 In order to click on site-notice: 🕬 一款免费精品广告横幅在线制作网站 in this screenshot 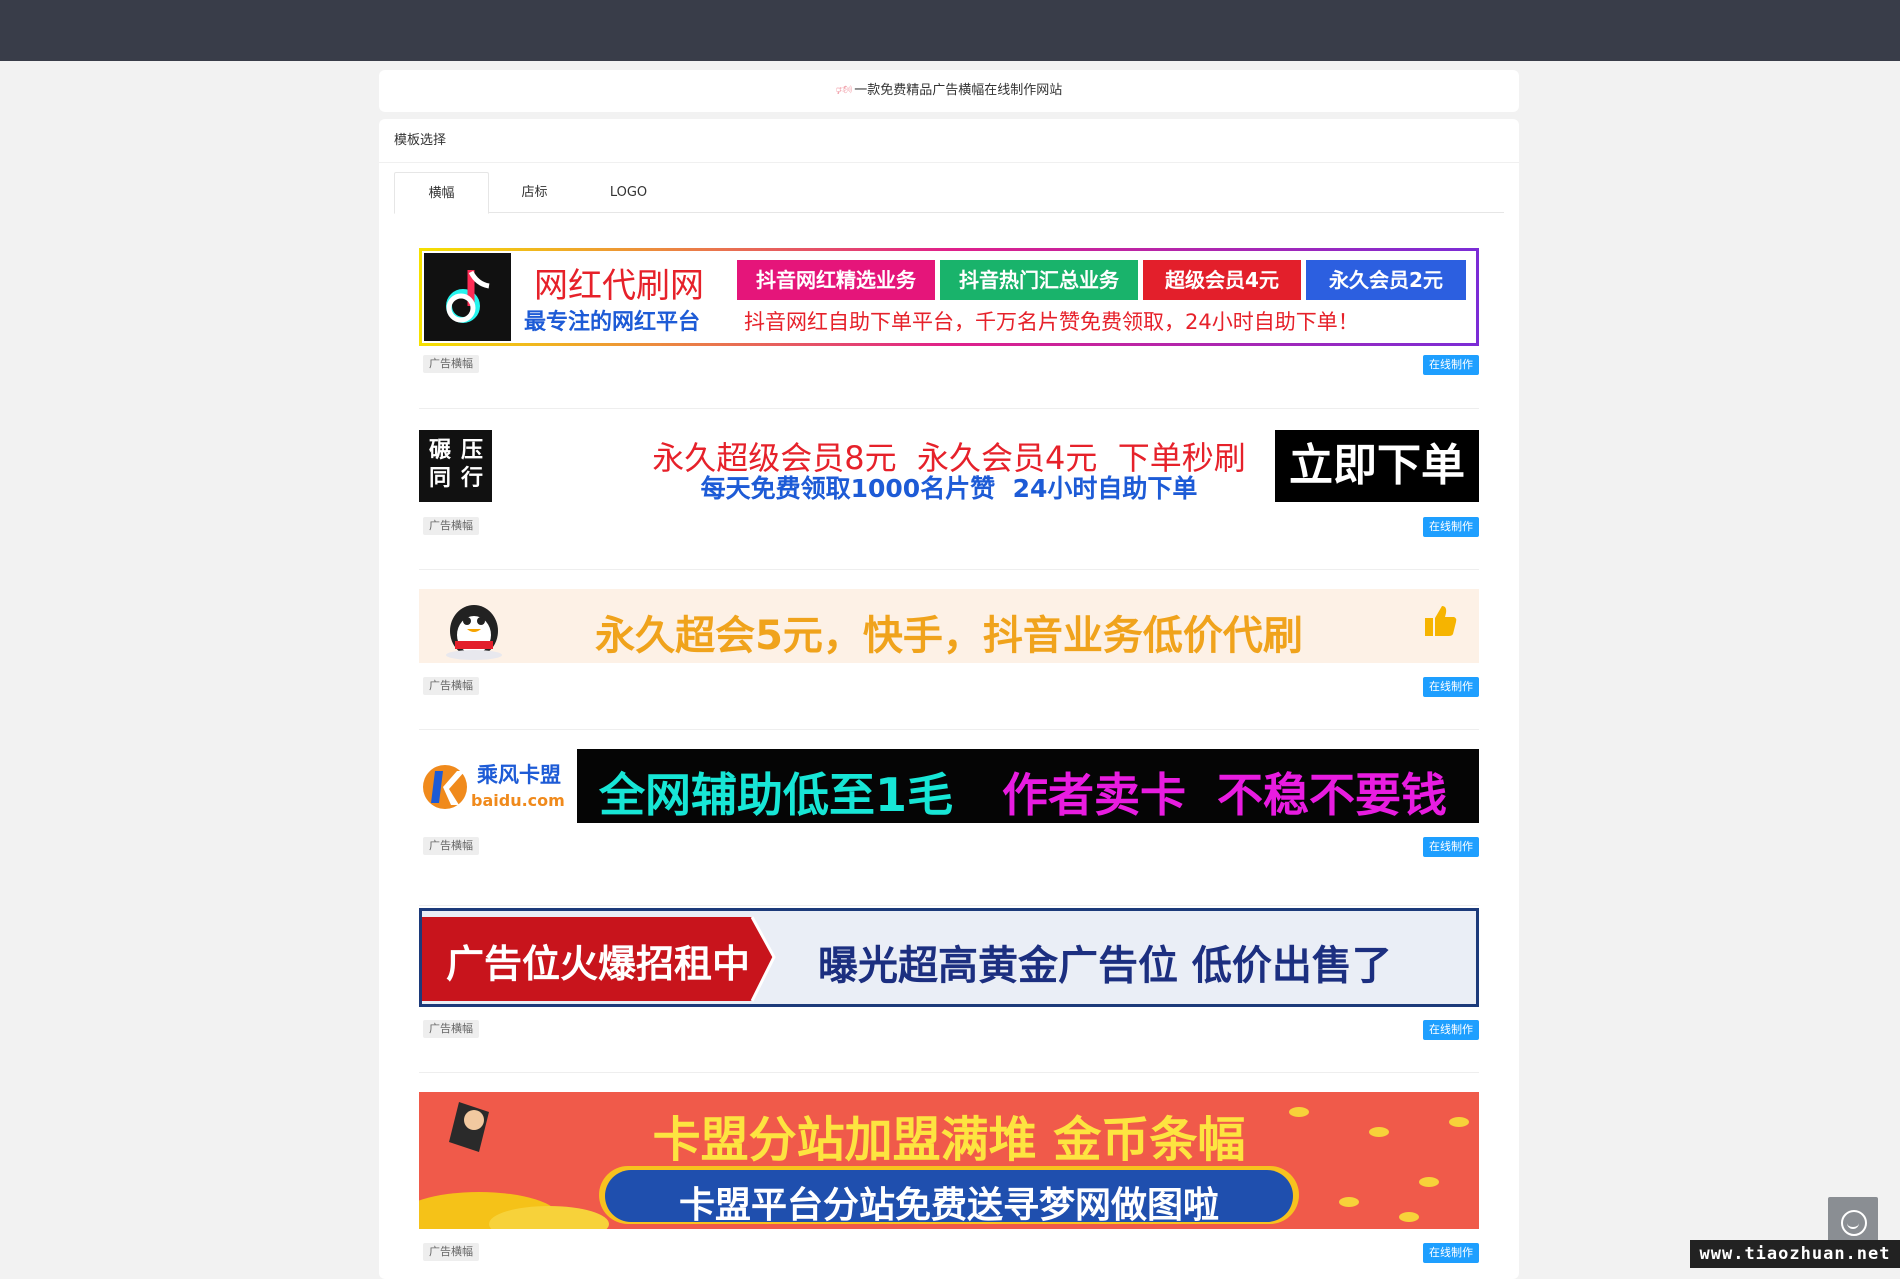, I will do `click(949, 91)`.